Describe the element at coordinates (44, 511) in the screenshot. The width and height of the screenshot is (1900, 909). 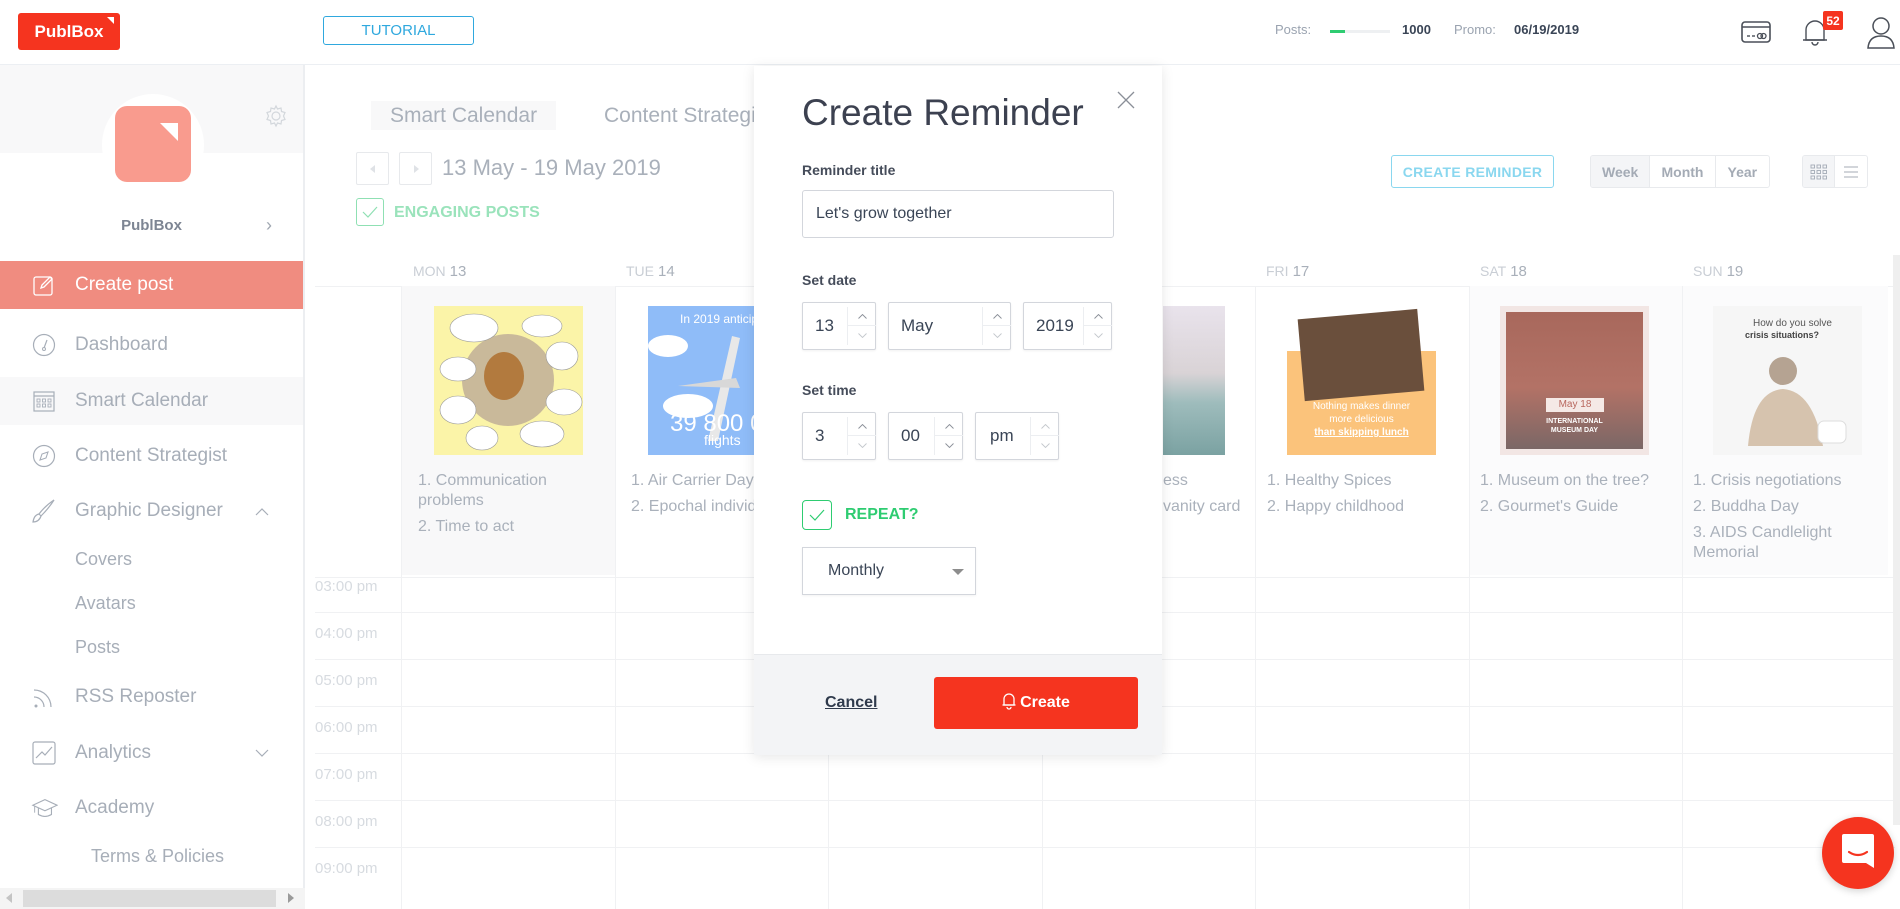
I see `brush-icon` at that location.